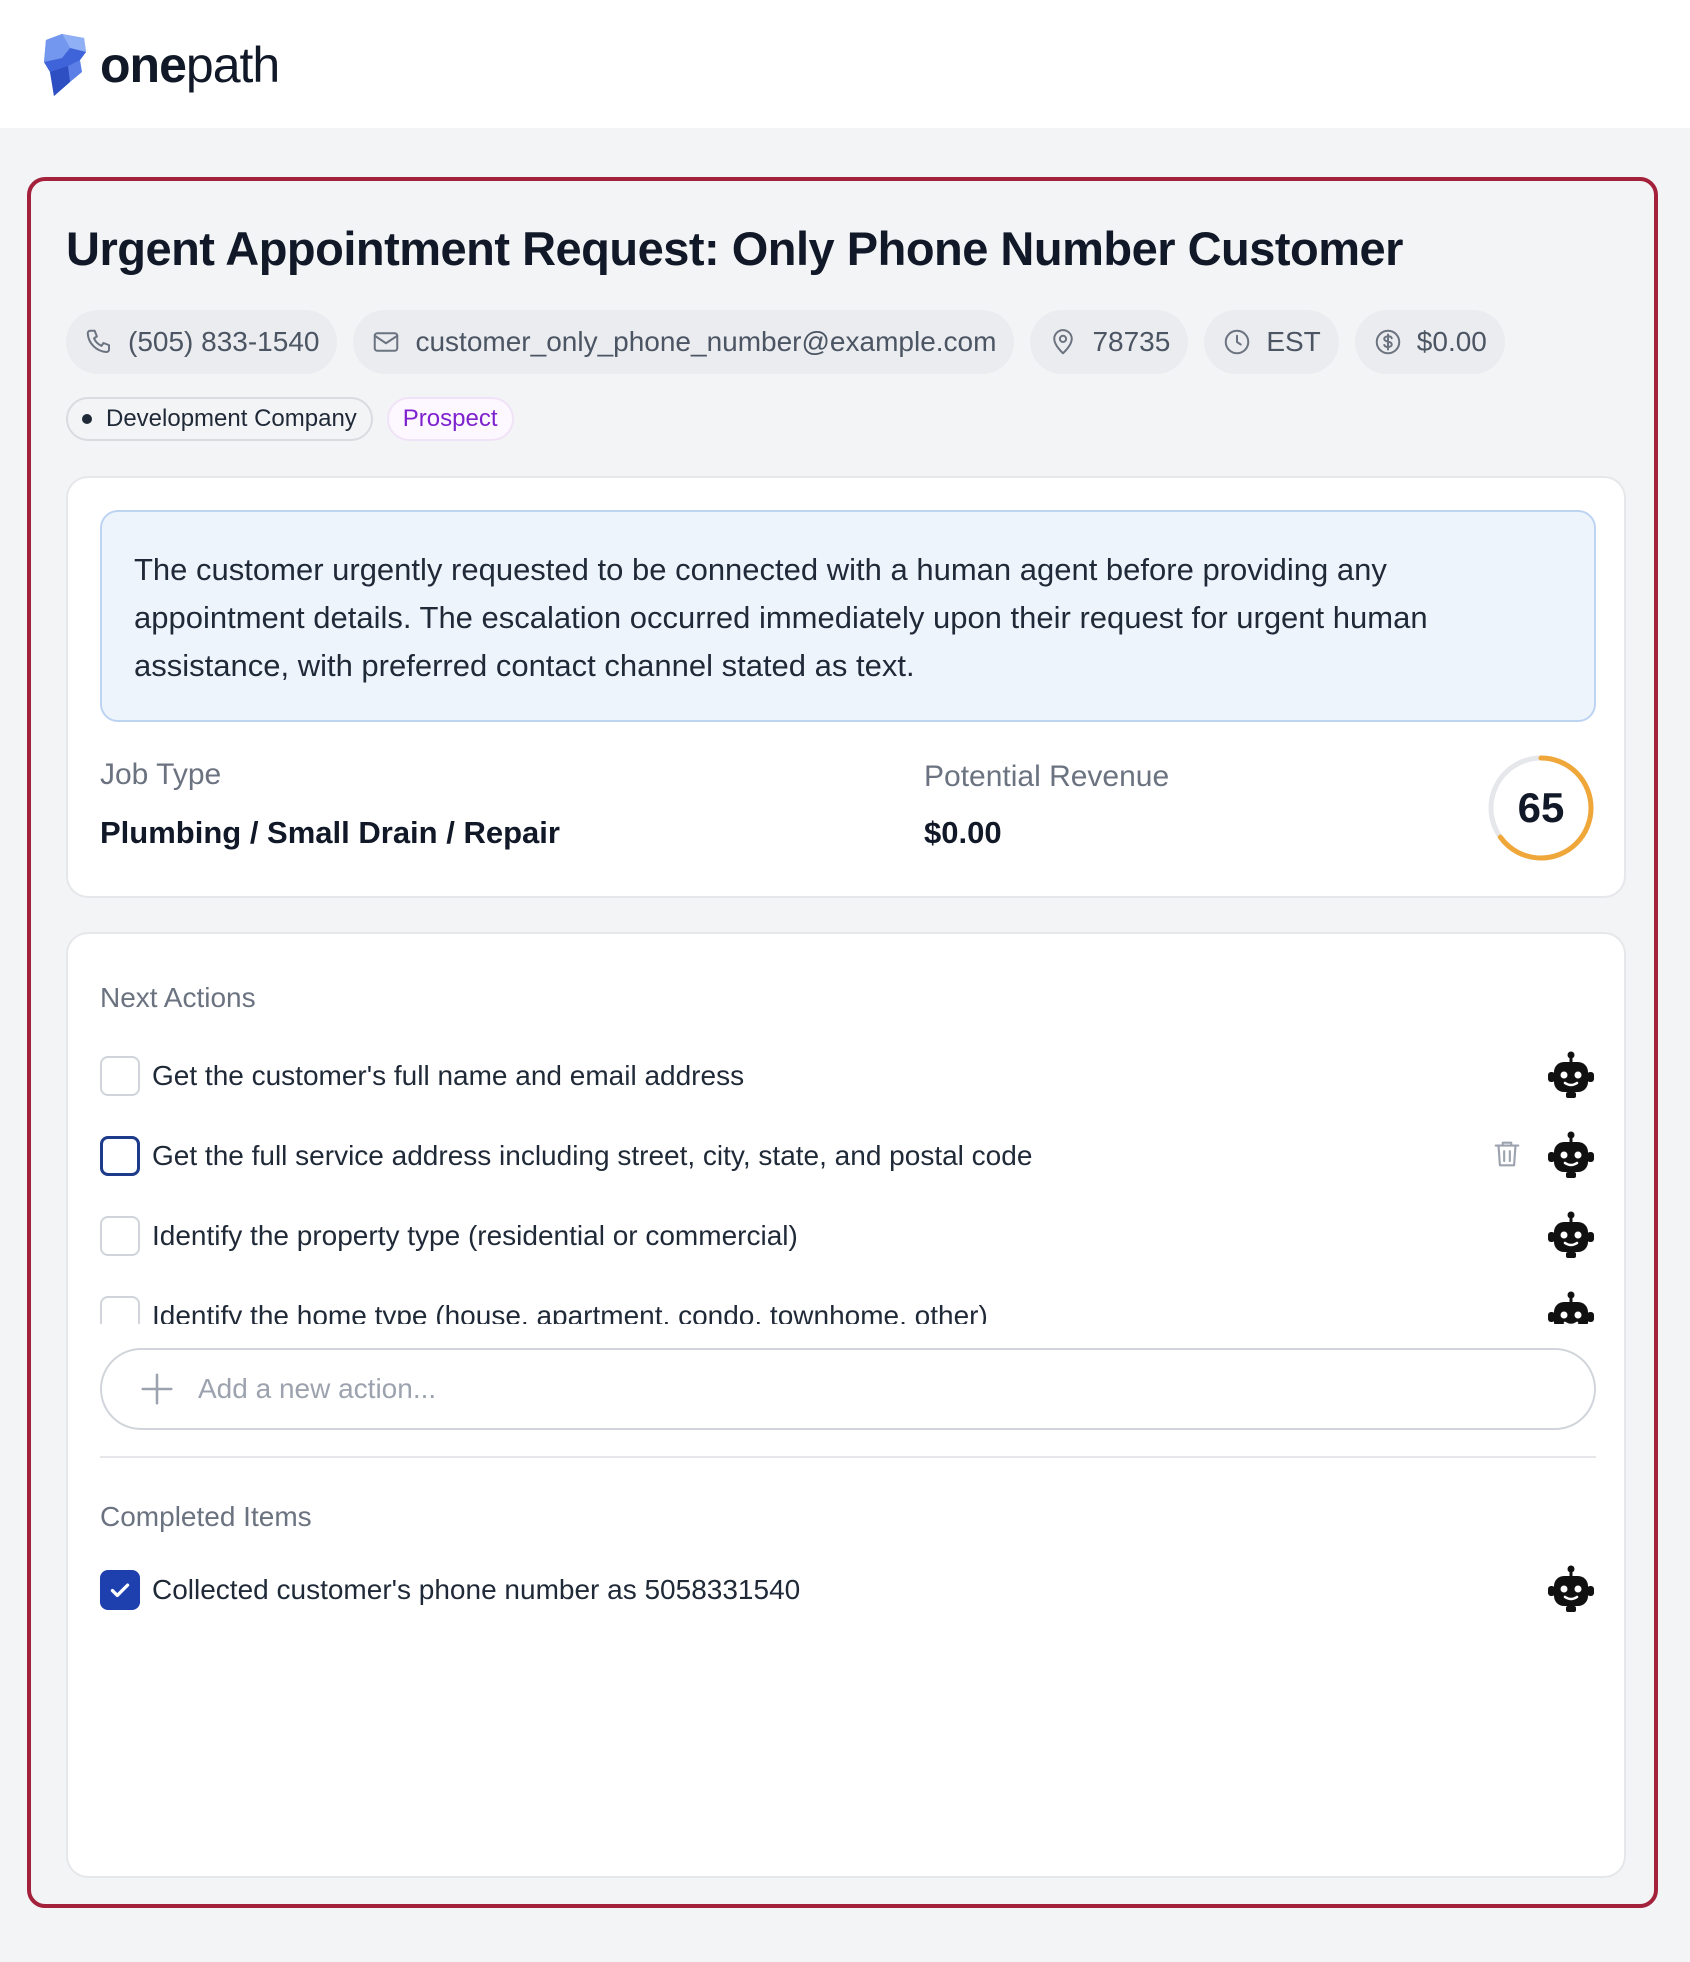 The height and width of the screenshot is (1962, 1690). Describe the element at coordinates (386, 342) in the screenshot. I see `mail-icon` at that location.